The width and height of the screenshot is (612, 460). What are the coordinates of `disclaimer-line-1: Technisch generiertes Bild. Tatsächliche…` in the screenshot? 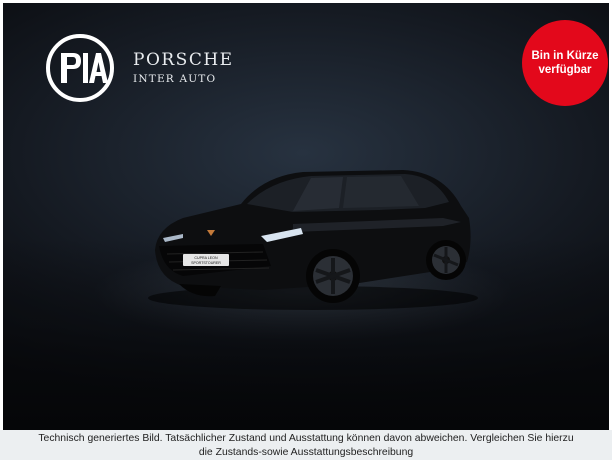 It's located at (306, 438).